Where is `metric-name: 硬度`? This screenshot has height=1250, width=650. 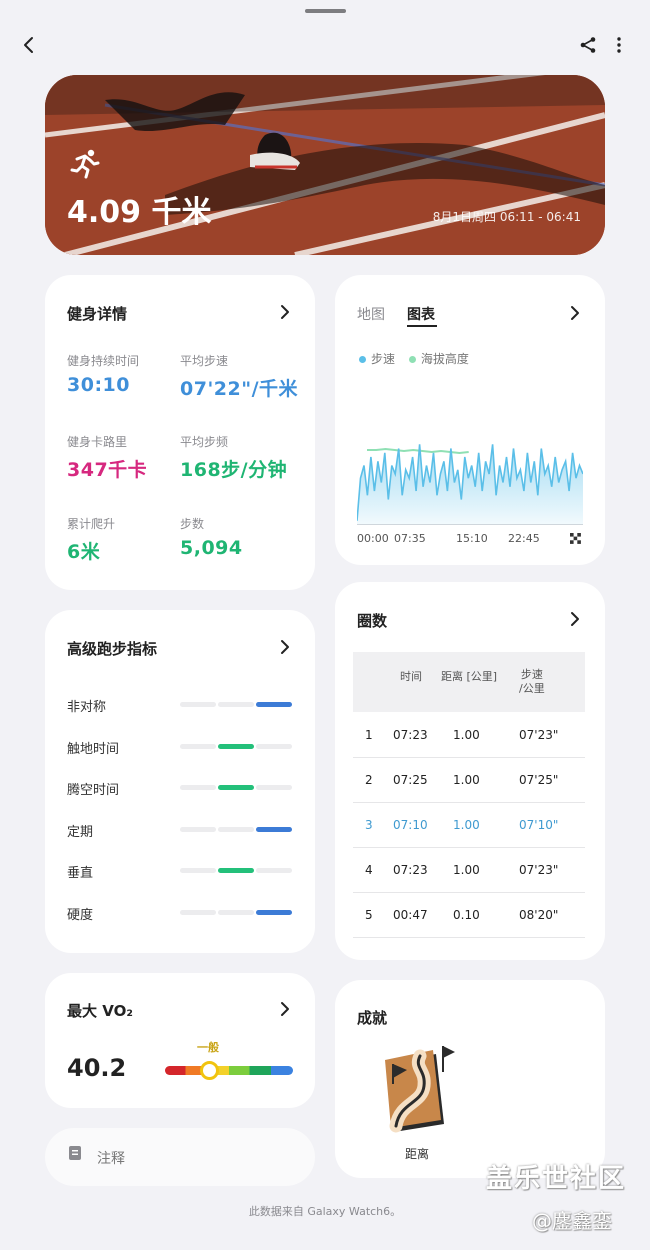
metric-name: 硬度 is located at coordinates (80, 915).